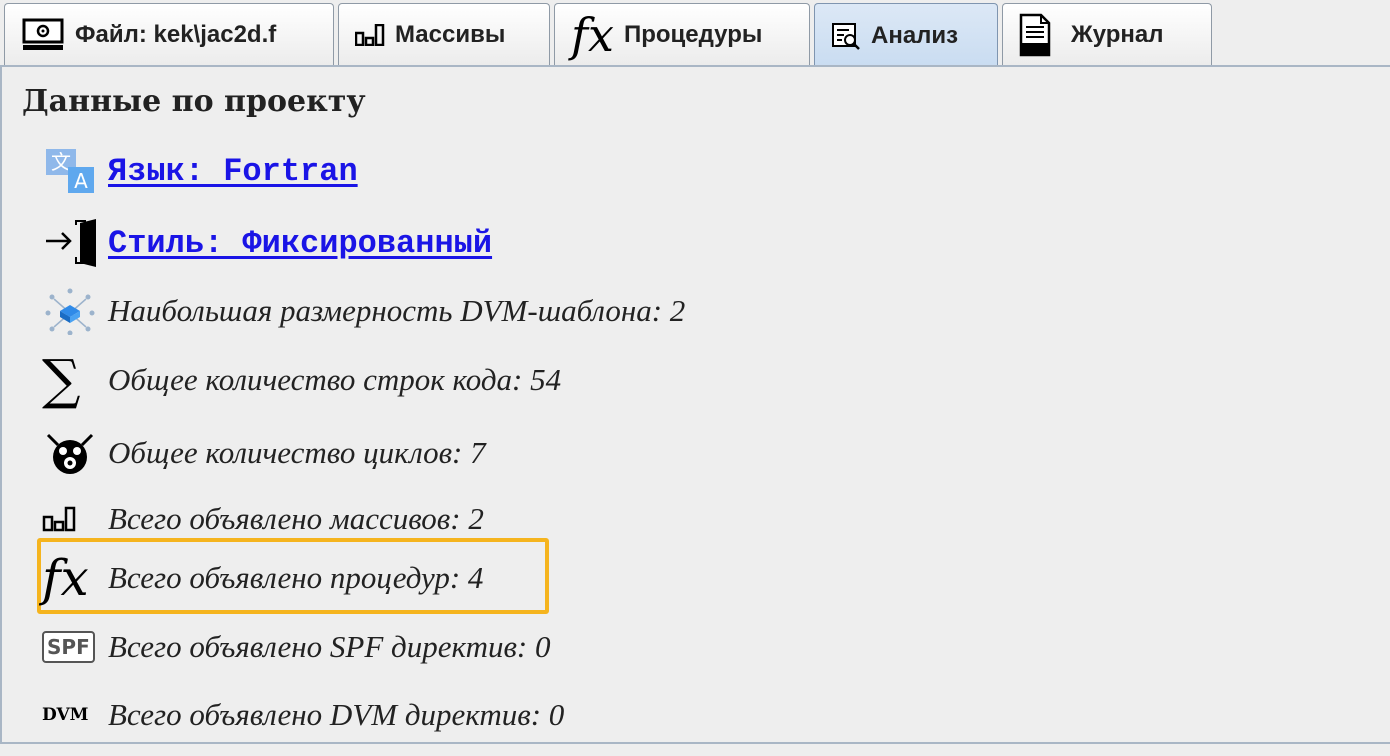  I want to click on loops-row: Общее количество циклов: 7, so click(264, 453).